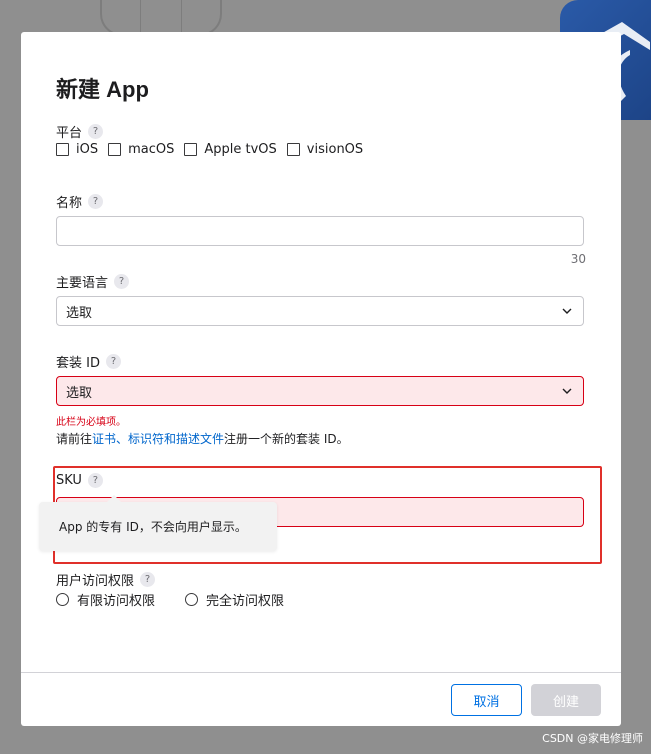 The height and width of the screenshot is (754, 651). I want to click on platform-checkbox-tvos: Apple tvOS, so click(230, 149).